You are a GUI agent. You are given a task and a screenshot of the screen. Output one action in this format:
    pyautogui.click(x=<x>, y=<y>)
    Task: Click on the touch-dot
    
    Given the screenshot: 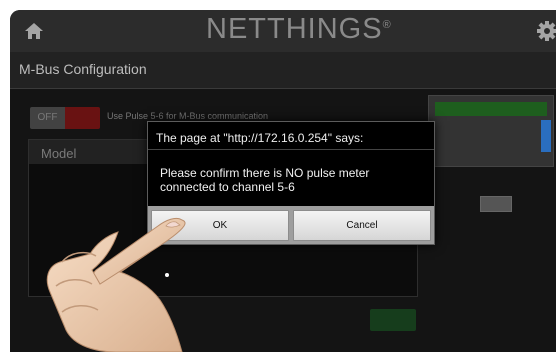 What is the action you would take?
    pyautogui.click(x=167, y=275)
    